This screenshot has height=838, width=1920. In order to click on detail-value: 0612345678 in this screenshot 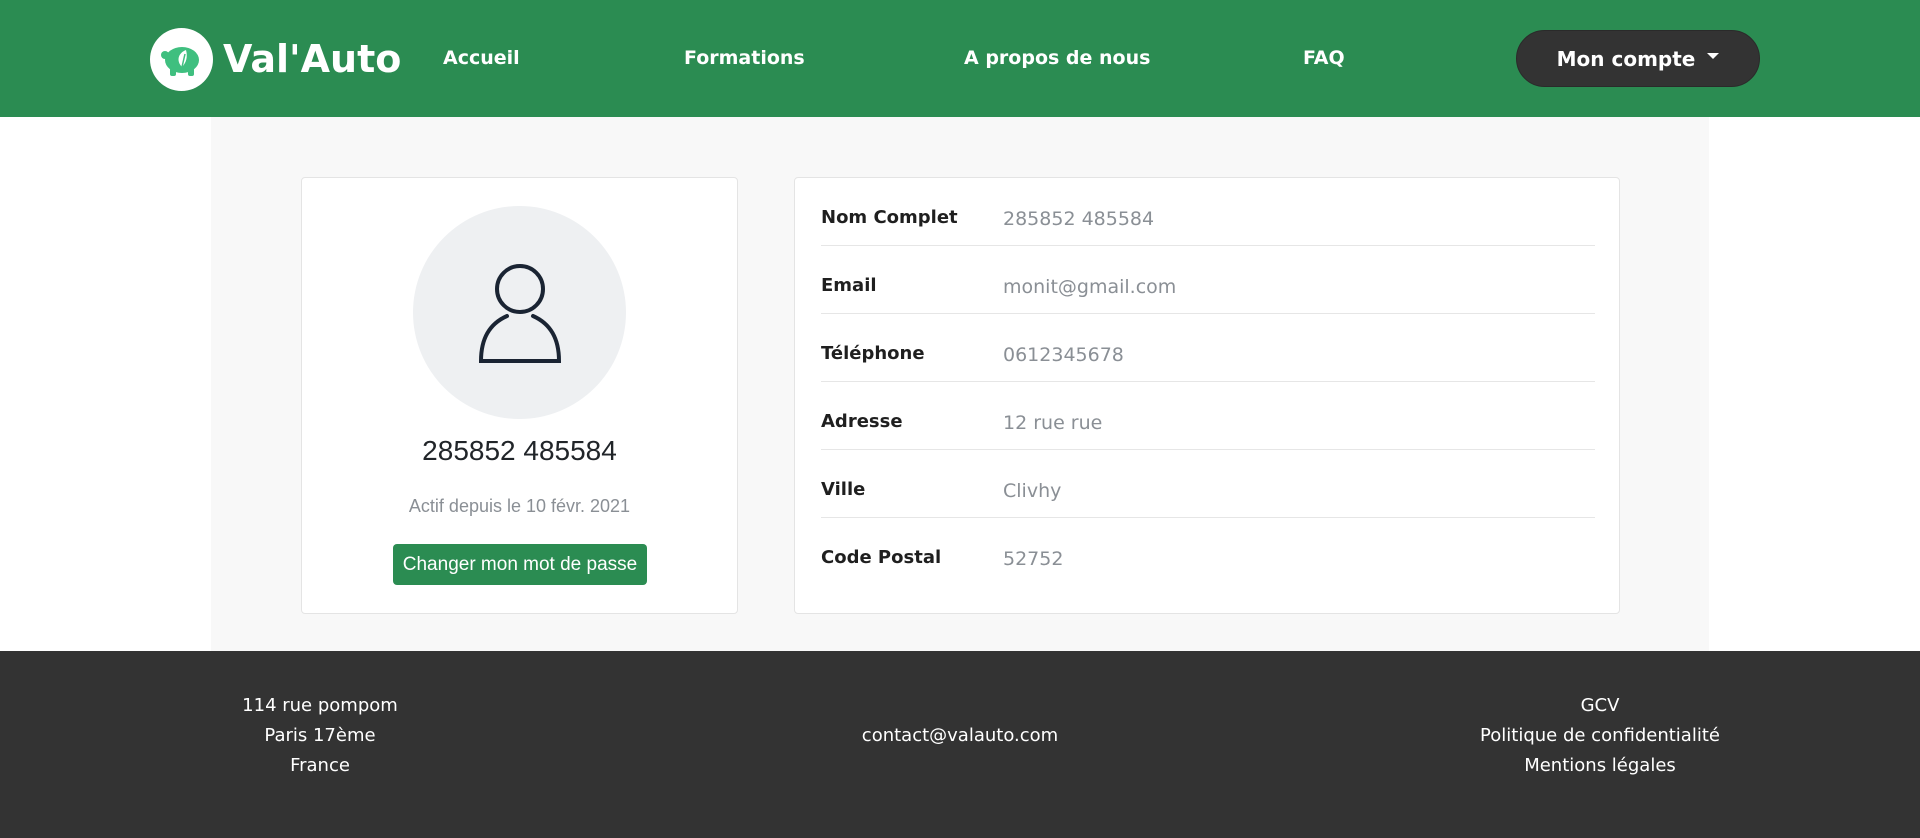, I will do `click(1063, 355)`.